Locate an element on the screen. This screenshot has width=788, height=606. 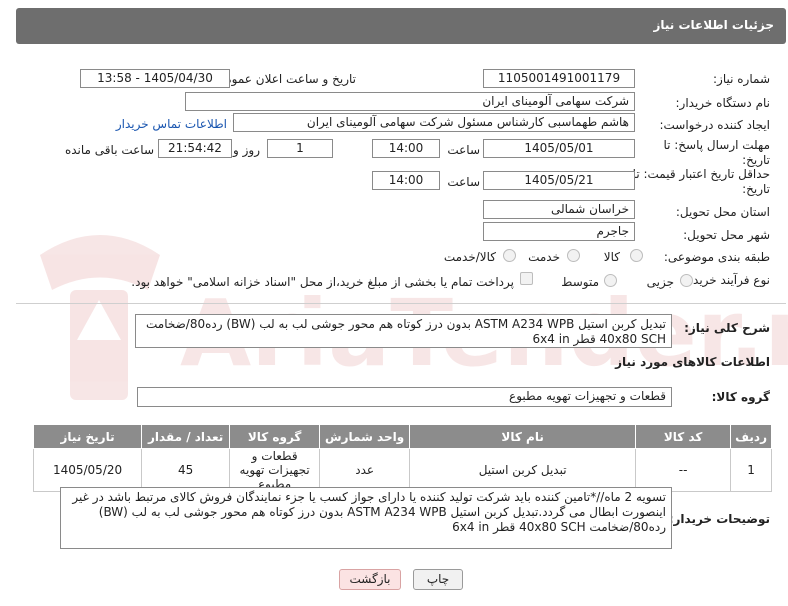
city-field: جاجرم is located at coordinates (559, 231).